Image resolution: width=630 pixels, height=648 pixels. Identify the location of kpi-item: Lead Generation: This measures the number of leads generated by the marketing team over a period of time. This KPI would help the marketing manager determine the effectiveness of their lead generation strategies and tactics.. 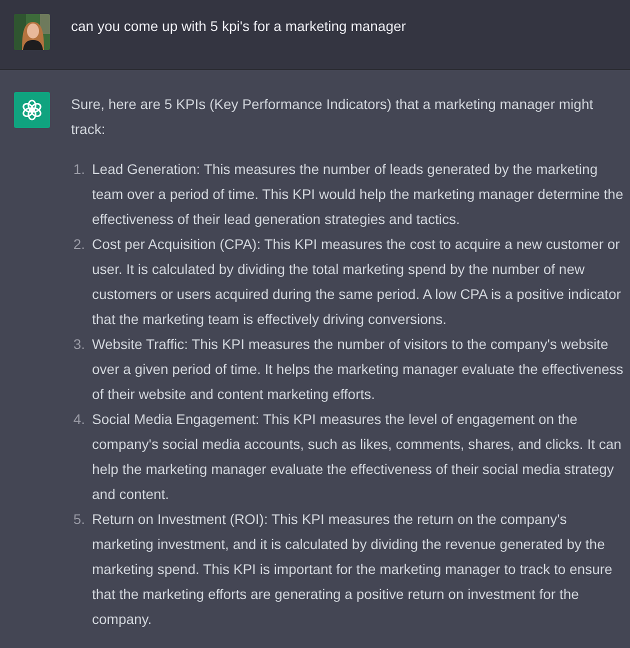
(358, 194).